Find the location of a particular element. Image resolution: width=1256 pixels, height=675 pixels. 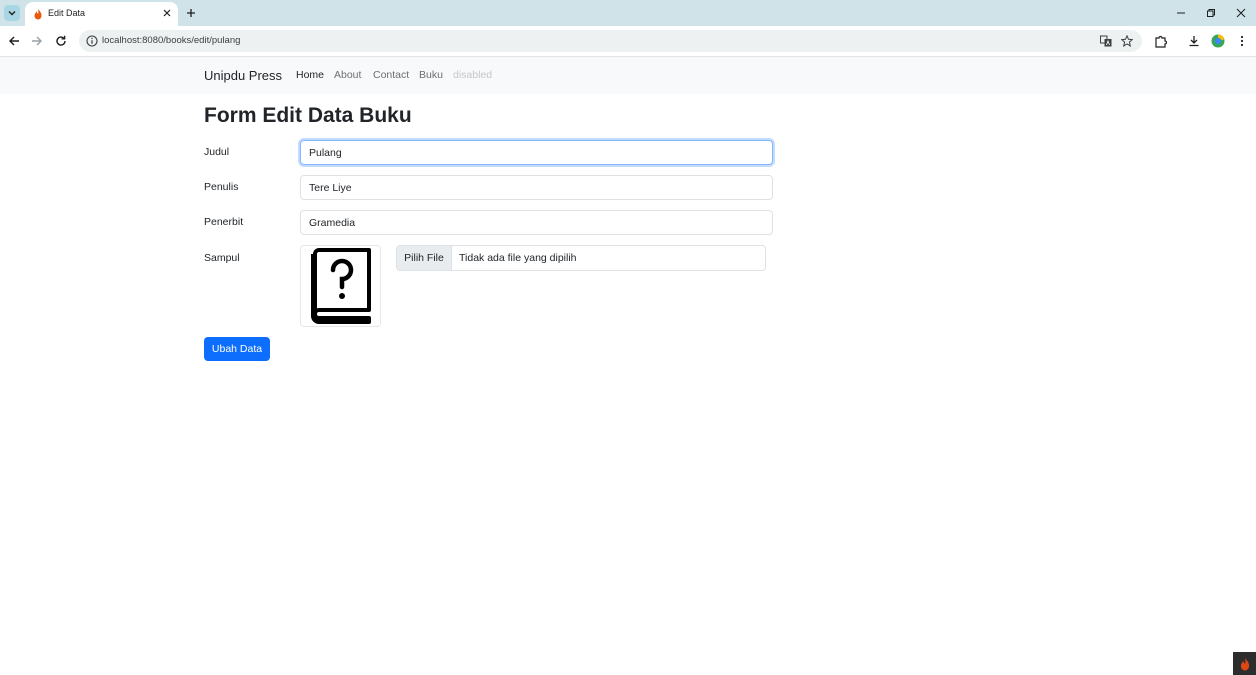

nav-link-disabled: disabled is located at coordinates (473, 75).